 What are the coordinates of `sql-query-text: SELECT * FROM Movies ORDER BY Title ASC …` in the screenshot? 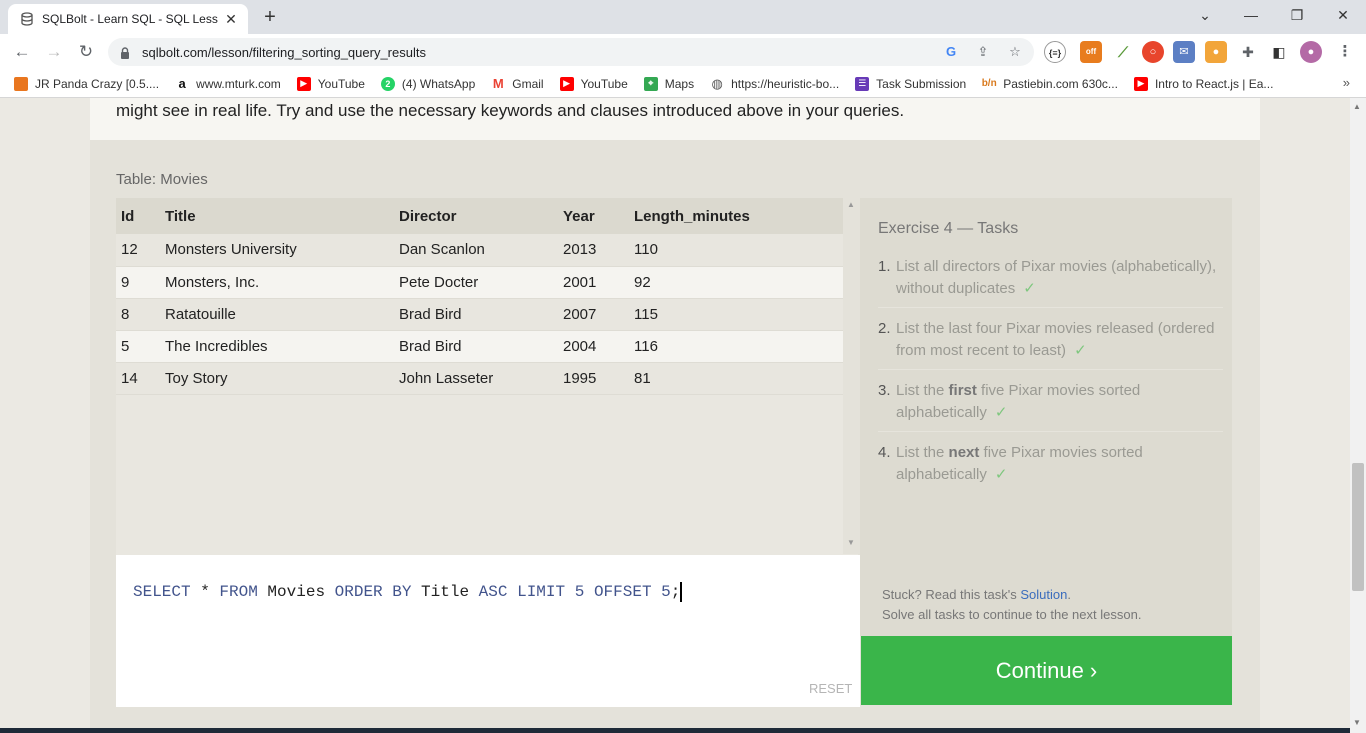 It's located at (408, 592).